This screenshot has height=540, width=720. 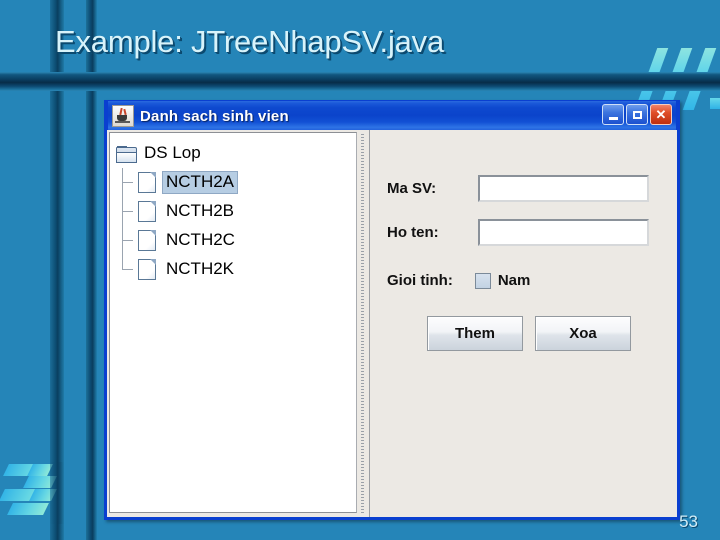 I want to click on tree-node-ncth2b: NCTH2B, so click(x=236, y=211).